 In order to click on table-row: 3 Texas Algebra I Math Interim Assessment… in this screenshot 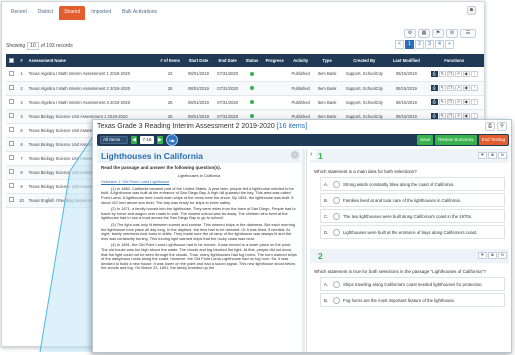, I will do `click(245, 102)`.